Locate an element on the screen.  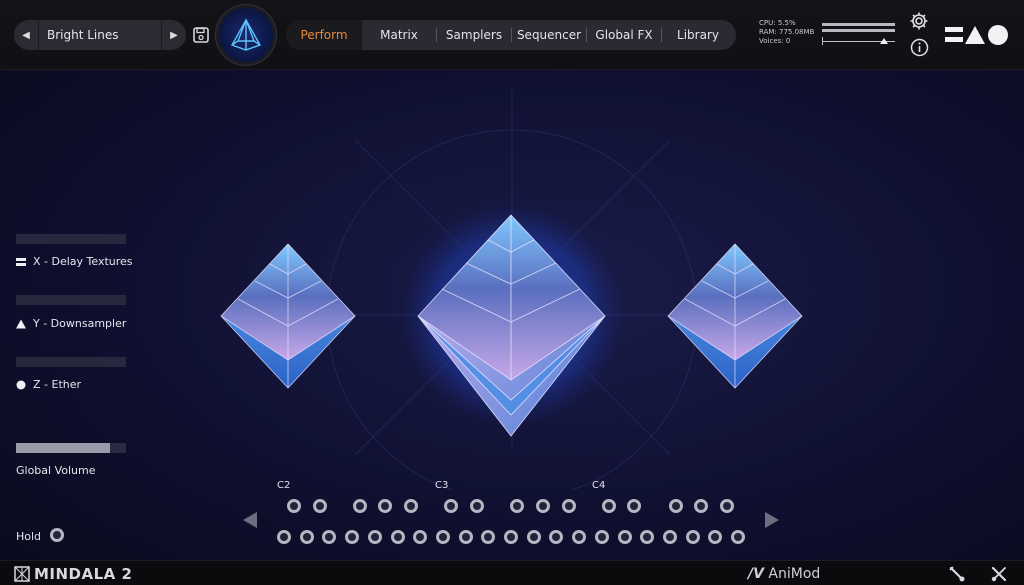
voices-stat: Voices: 0 is located at coordinates (775, 41).